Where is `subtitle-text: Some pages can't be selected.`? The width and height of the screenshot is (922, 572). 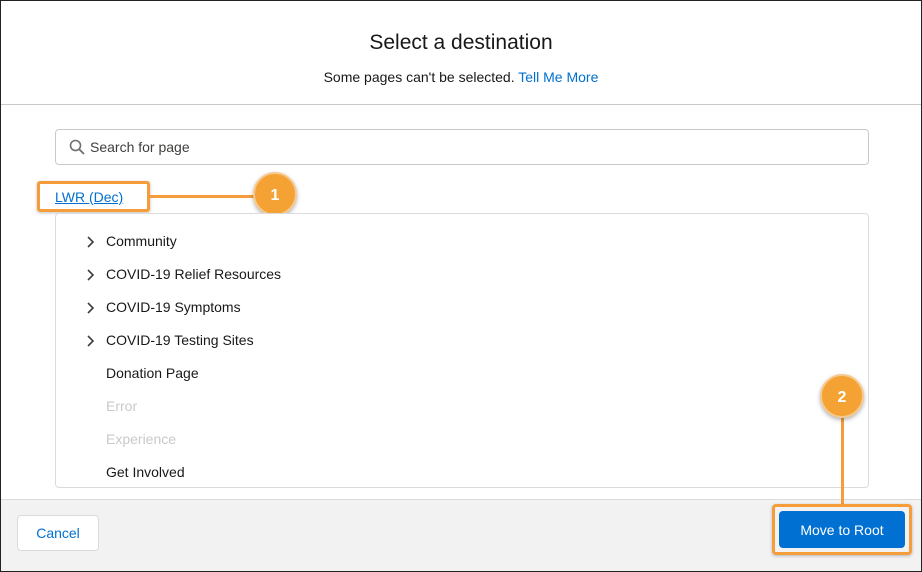
subtitle-text: Some pages can't be selected. is located at coordinates (421, 77).